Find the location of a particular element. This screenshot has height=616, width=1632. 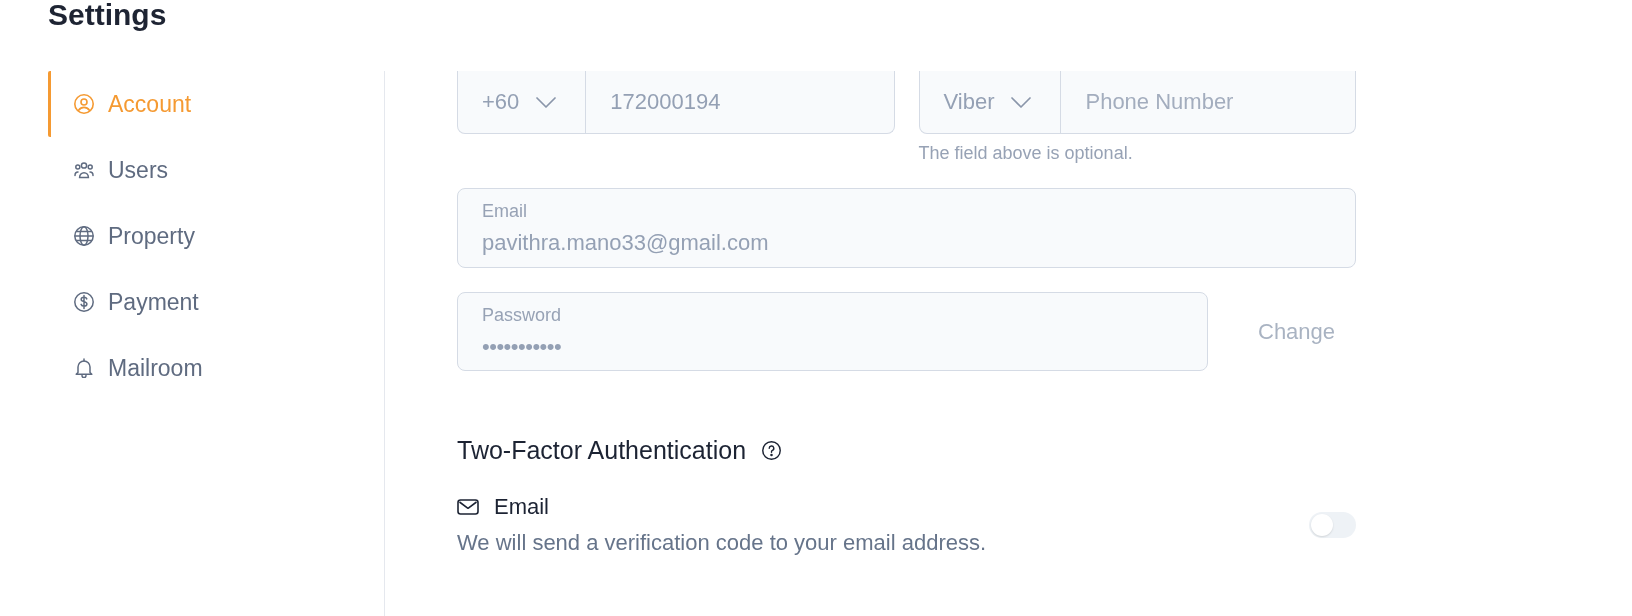

method-label: Email is located at coordinates (521, 507).